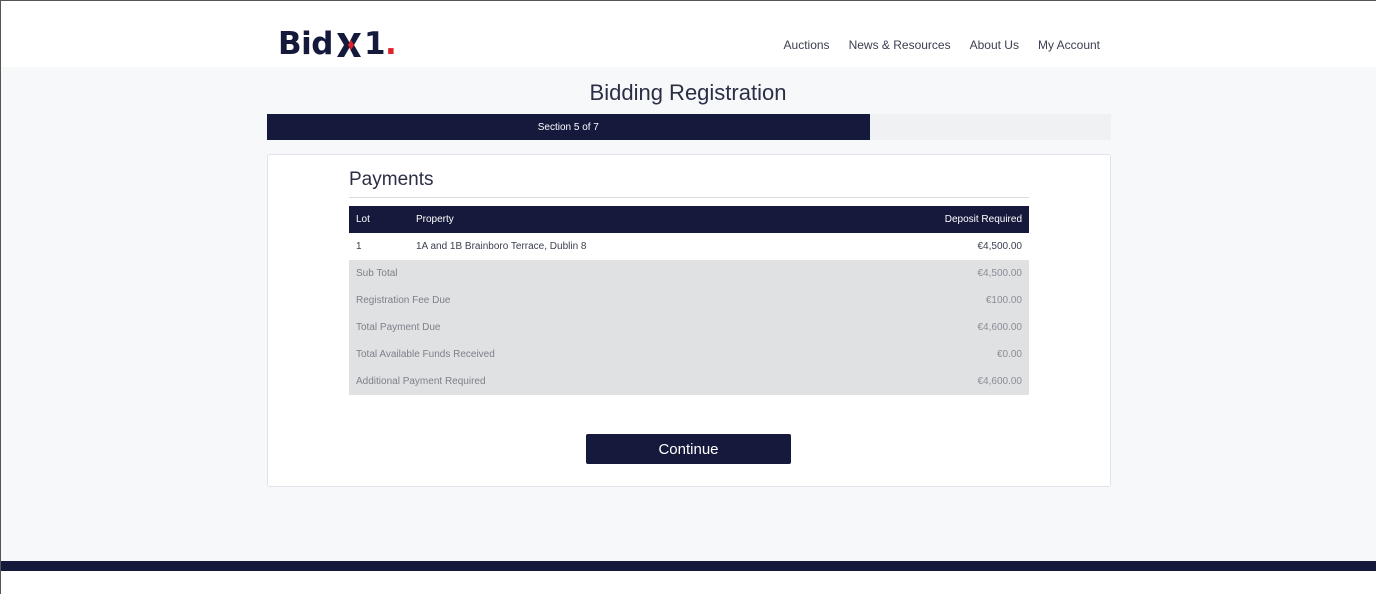  I want to click on logo-text-right: 1, so click(374, 44).